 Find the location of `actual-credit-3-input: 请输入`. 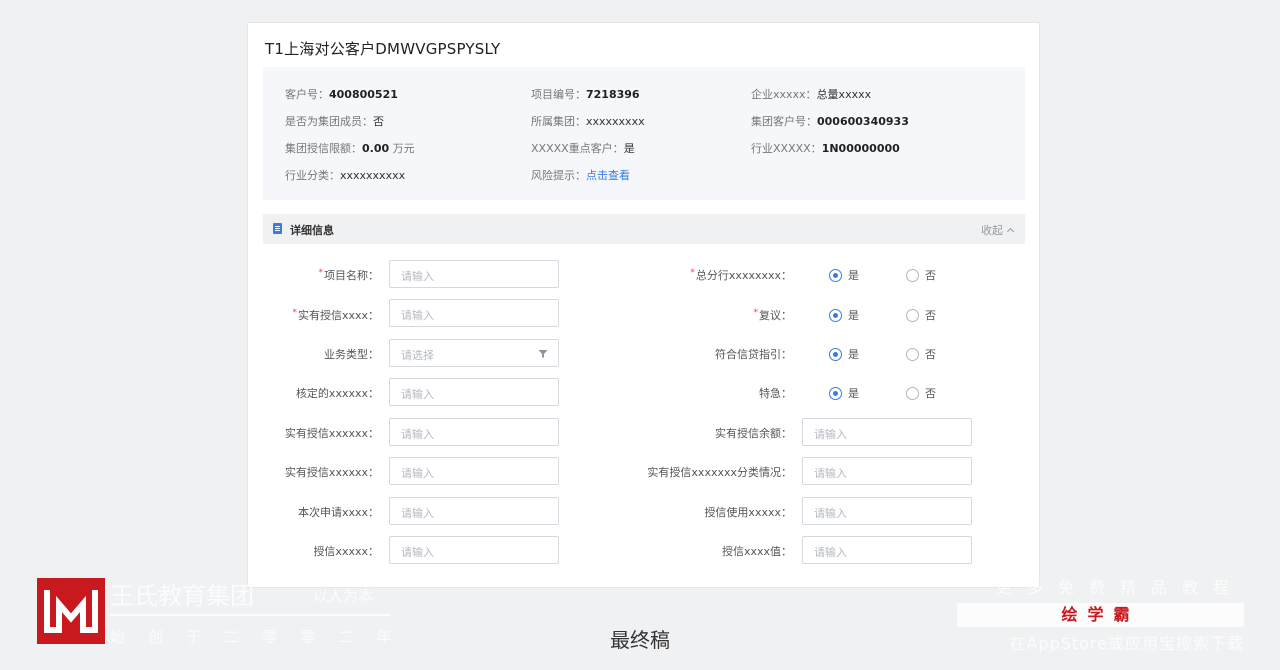

actual-credit-3-input: 请输入 is located at coordinates (474, 471).